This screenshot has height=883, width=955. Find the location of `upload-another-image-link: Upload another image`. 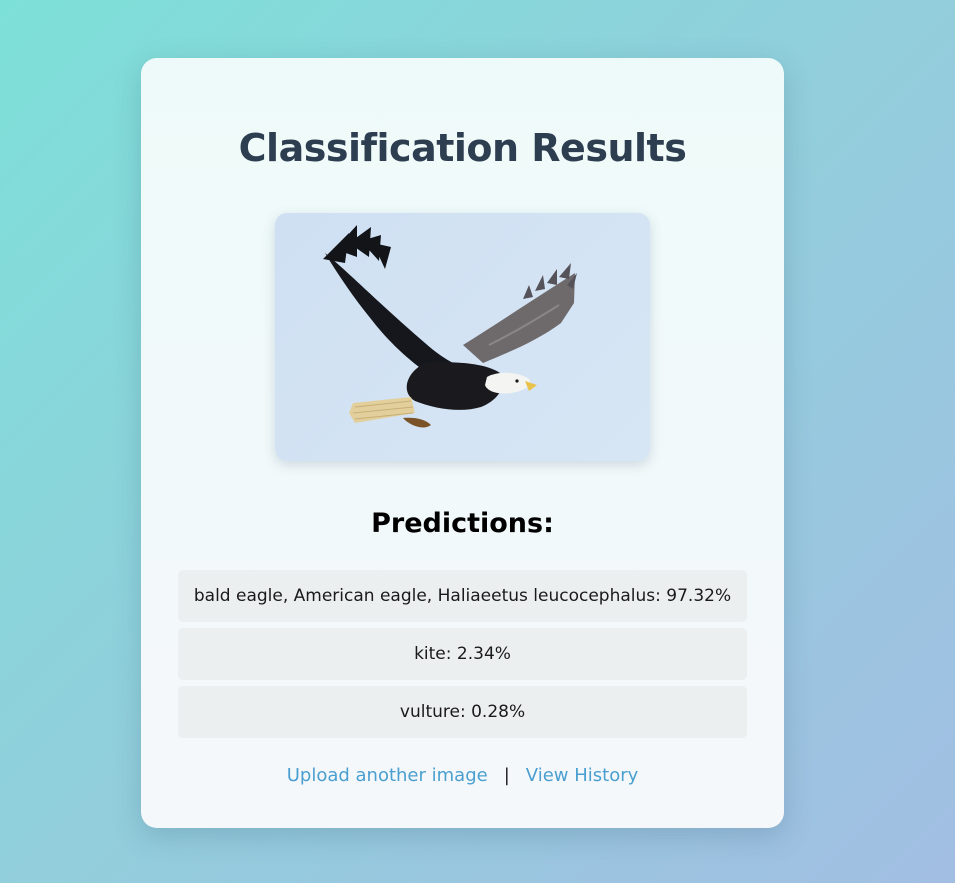

upload-another-image-link: Upload another image is located at coordinates (387, 775).